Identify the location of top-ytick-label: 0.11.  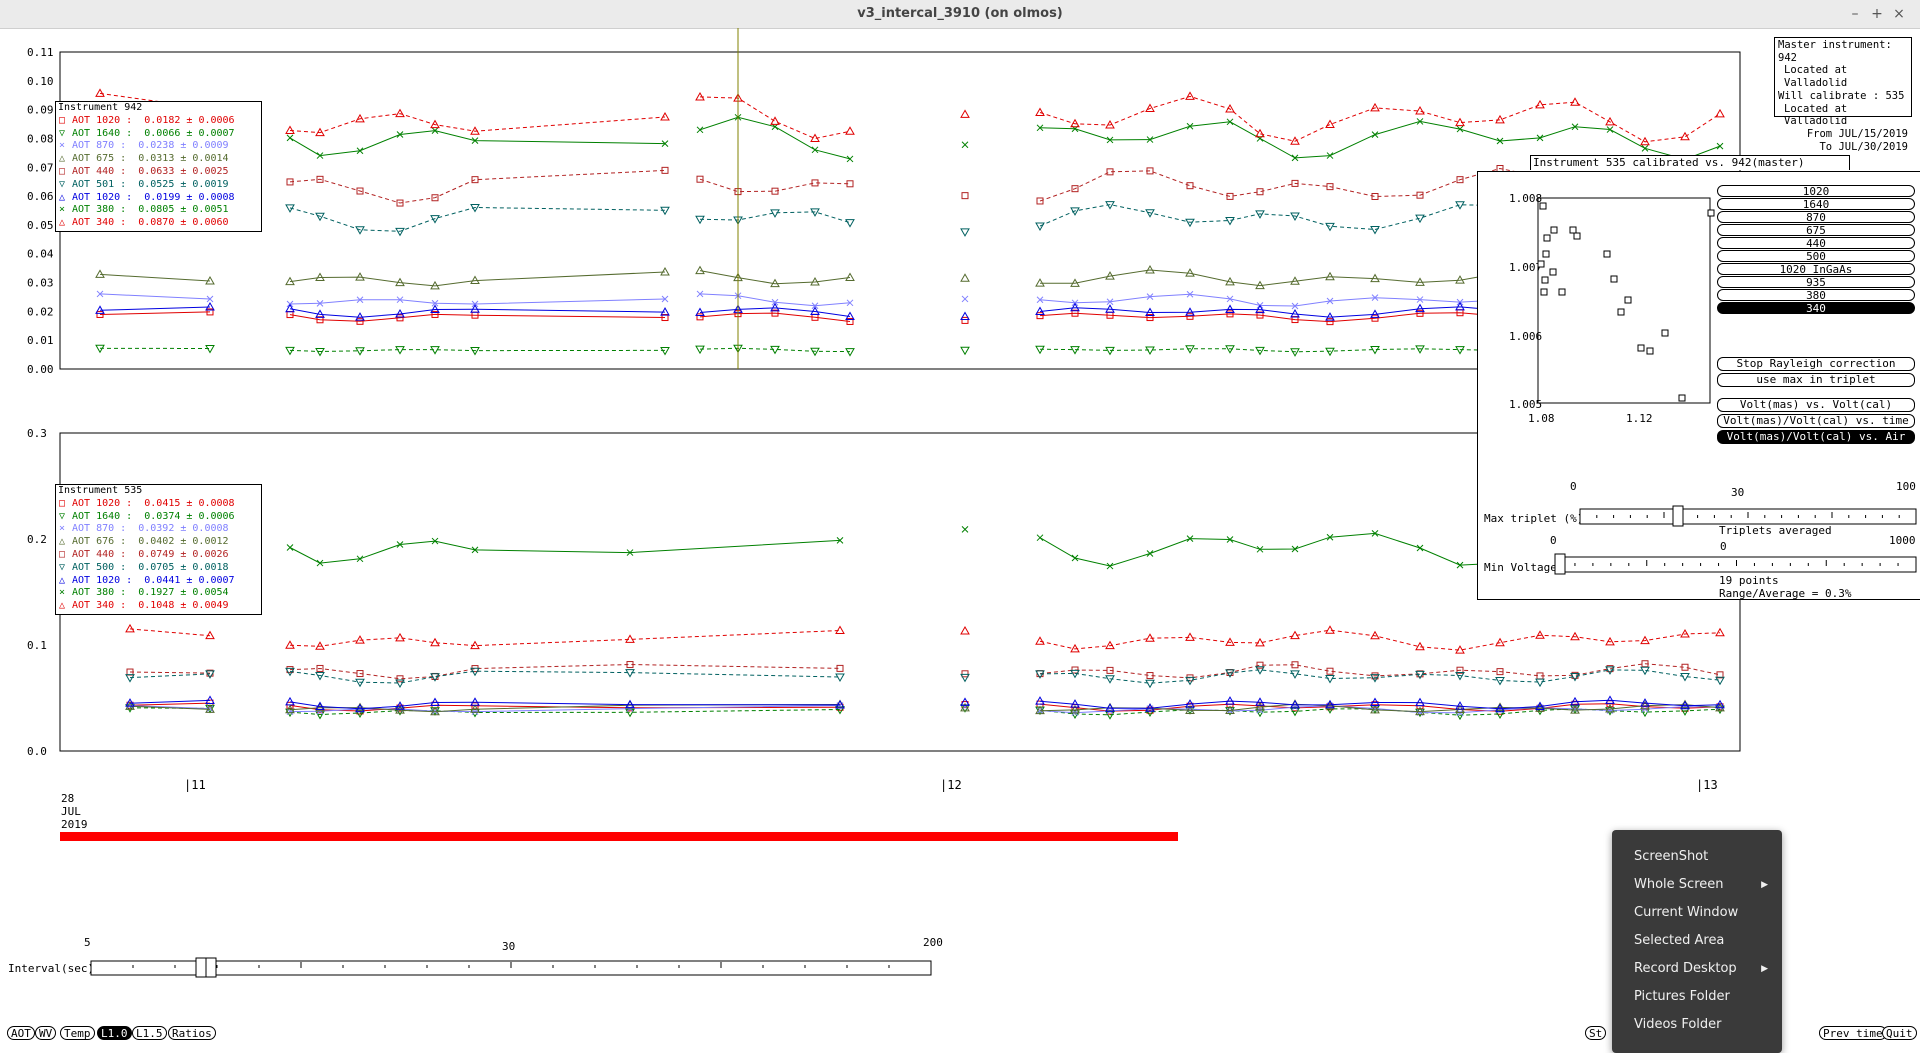
(40, 52).